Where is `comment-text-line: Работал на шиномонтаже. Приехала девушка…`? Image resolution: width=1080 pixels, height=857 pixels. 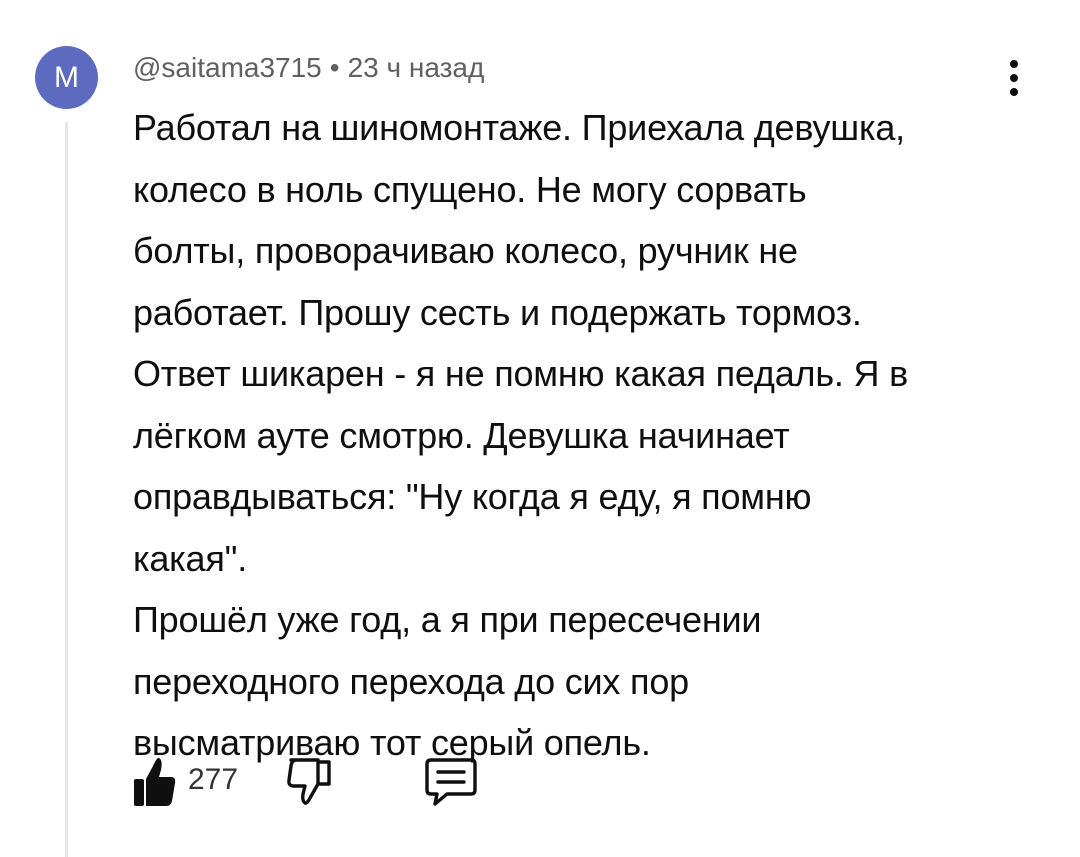
comment-text-line: Работал на шиномонтаже. Приехала девушка… is located at coordinates (519, 127).